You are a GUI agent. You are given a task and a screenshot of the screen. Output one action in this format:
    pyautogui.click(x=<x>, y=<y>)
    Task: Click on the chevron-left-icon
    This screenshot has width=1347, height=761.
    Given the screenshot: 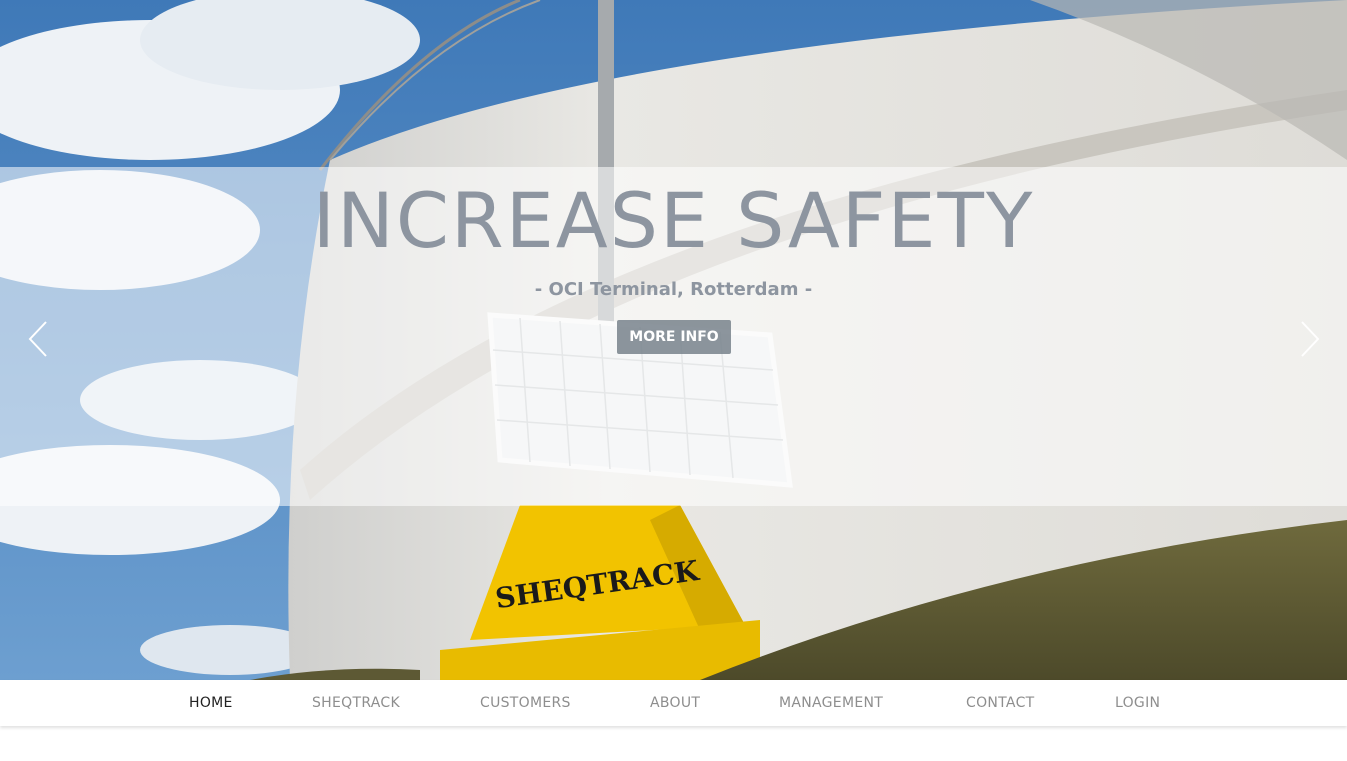 What is the action you would take?
    pyautogui.click(x=37, y=339)
    